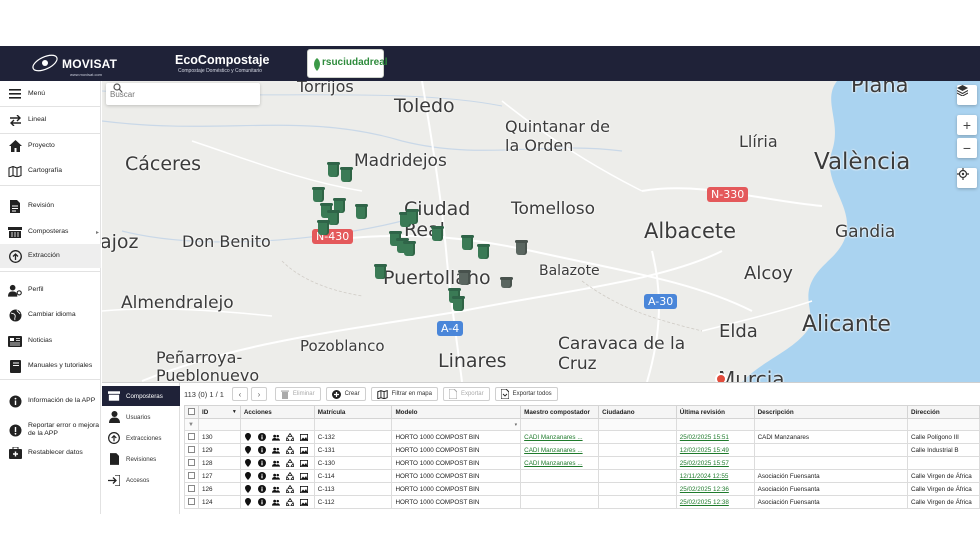 Image resolution: width=980 pixels, height=560 pixels. Describe the element at coordinates (50, 120) in the screenshot. I see `sidebar-item-lineal: Lineal` at that location.